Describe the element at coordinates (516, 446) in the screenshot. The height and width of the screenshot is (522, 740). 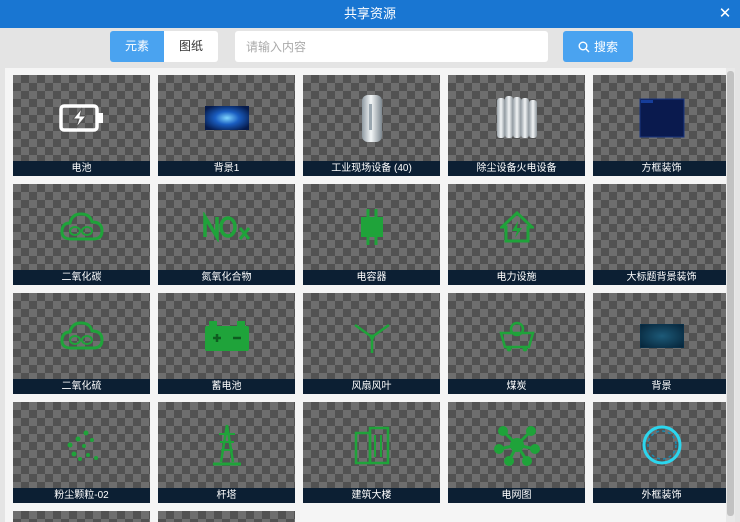
I see `grid-network-icon` at that location.